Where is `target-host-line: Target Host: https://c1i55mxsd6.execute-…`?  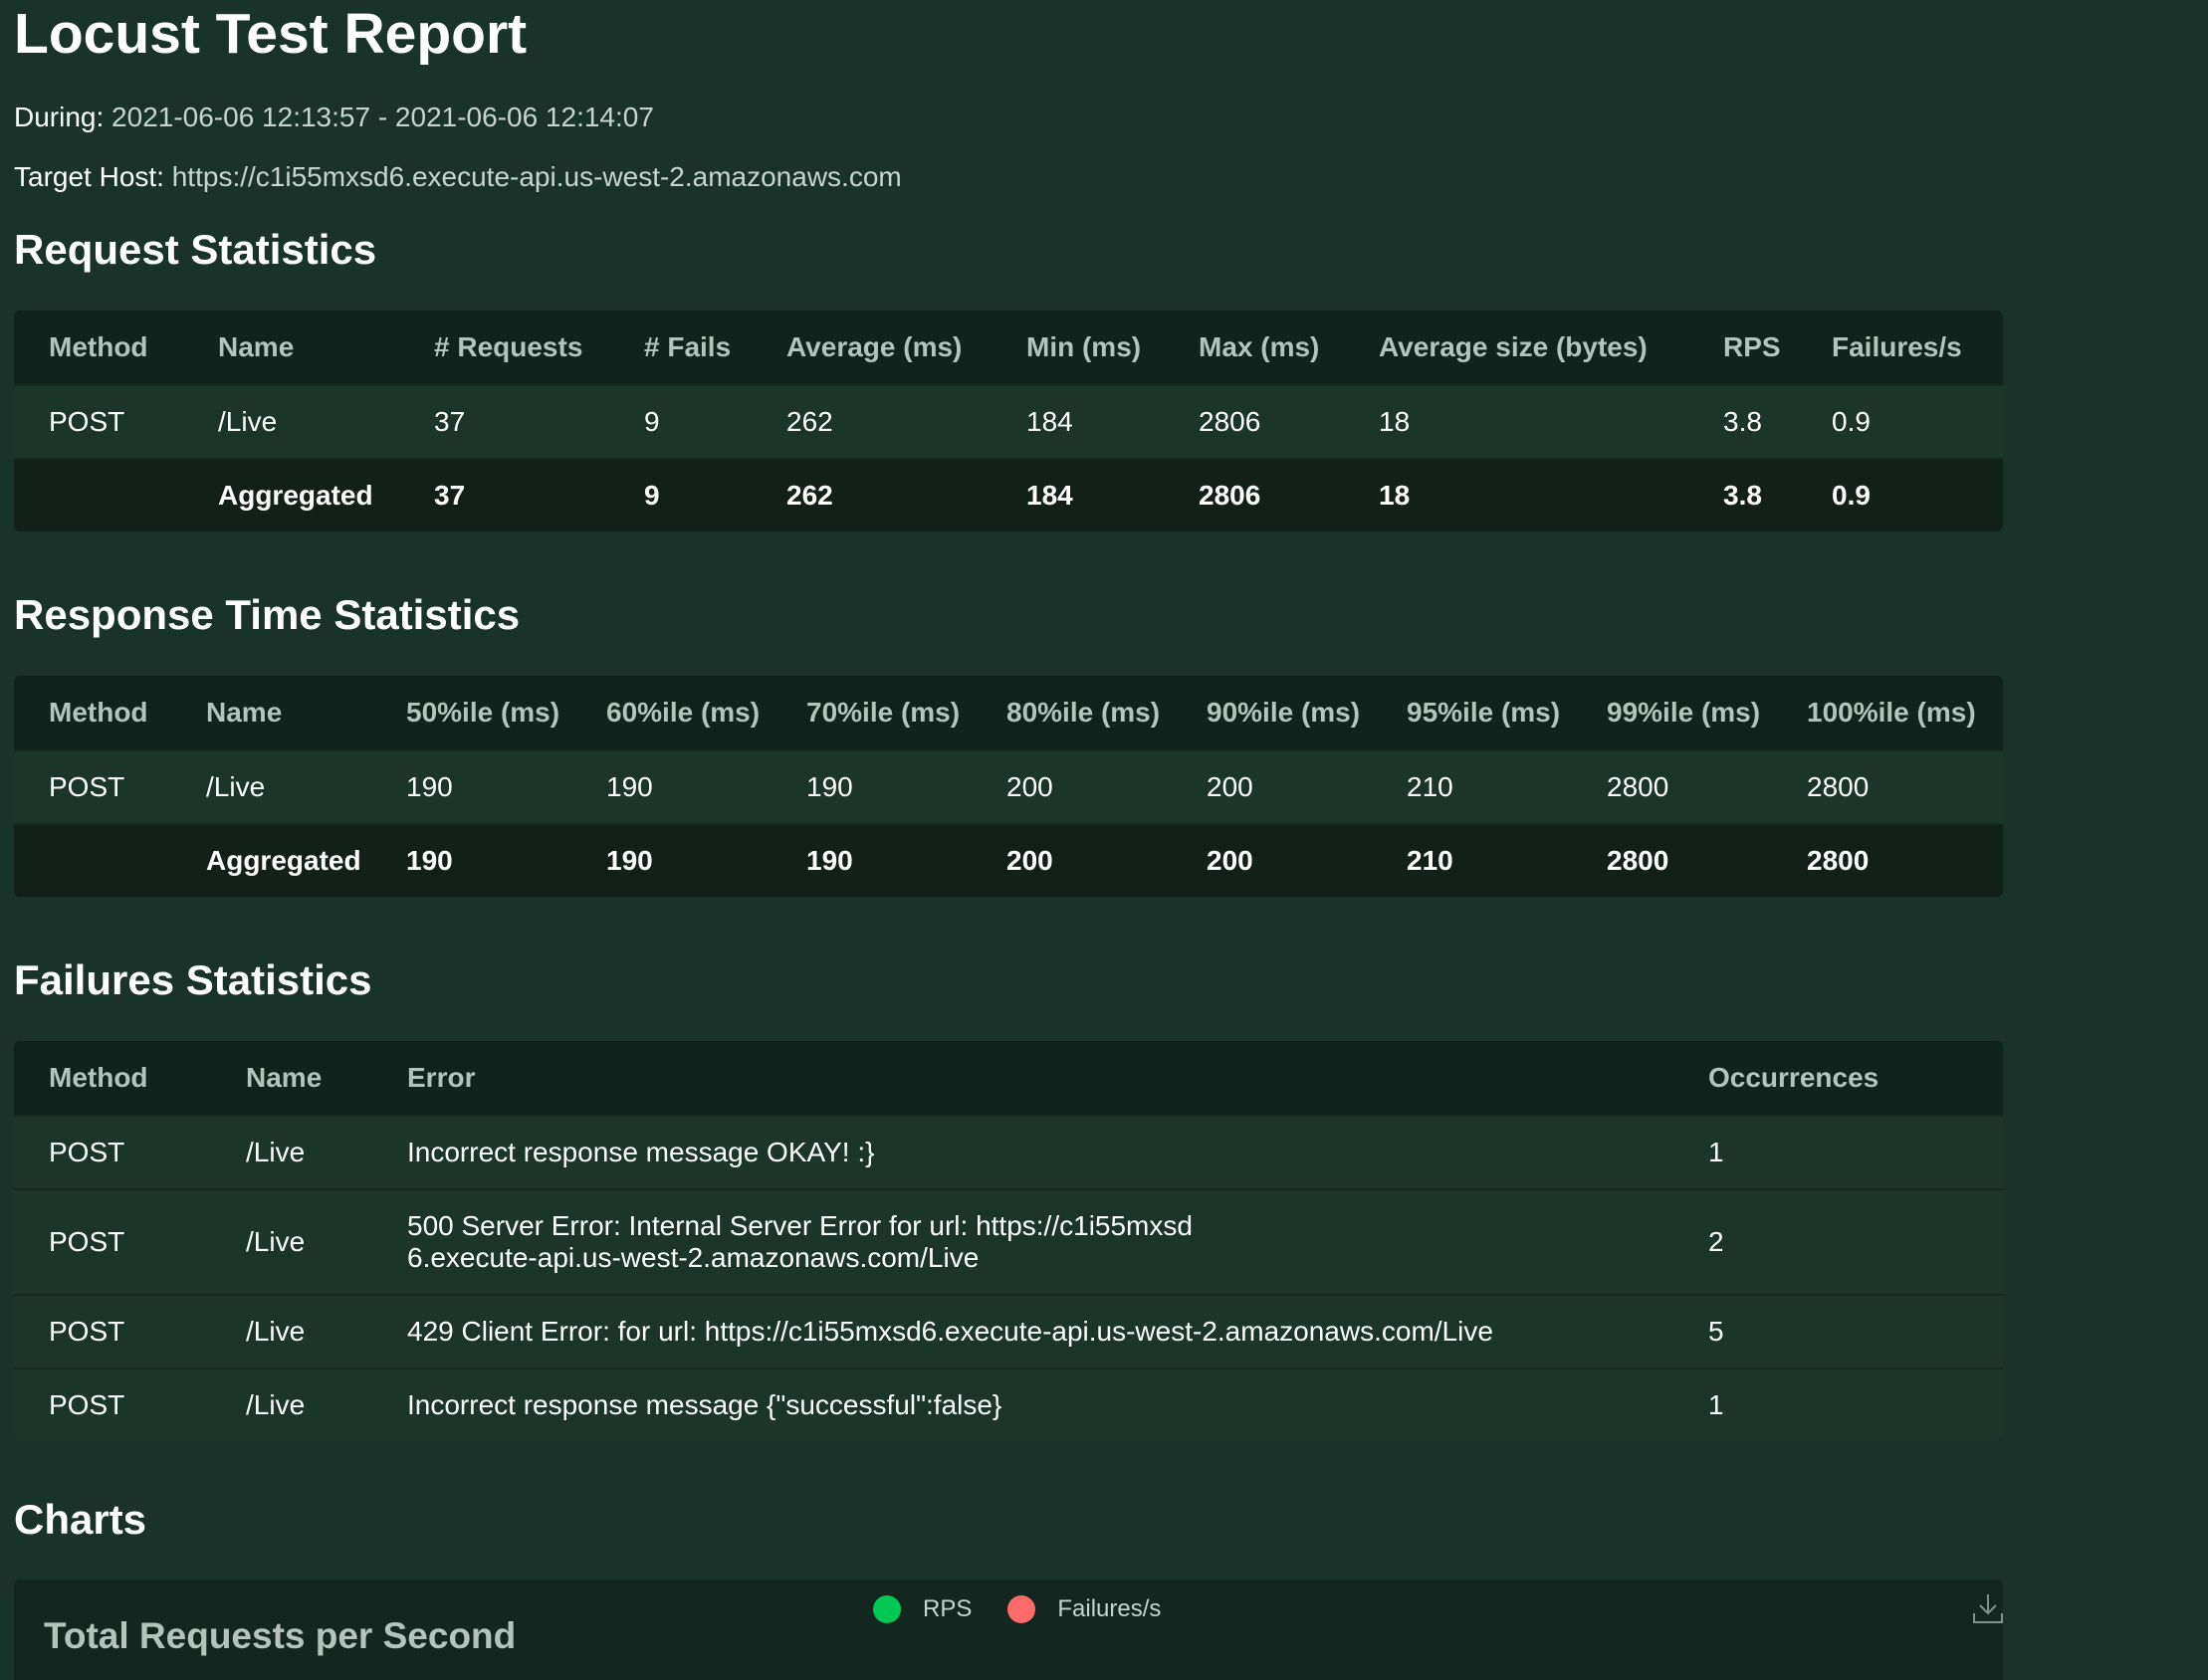
target-host-line: Target Host: https://c1i55mxsd6.execute-… is located at coordinates (1104, 177).